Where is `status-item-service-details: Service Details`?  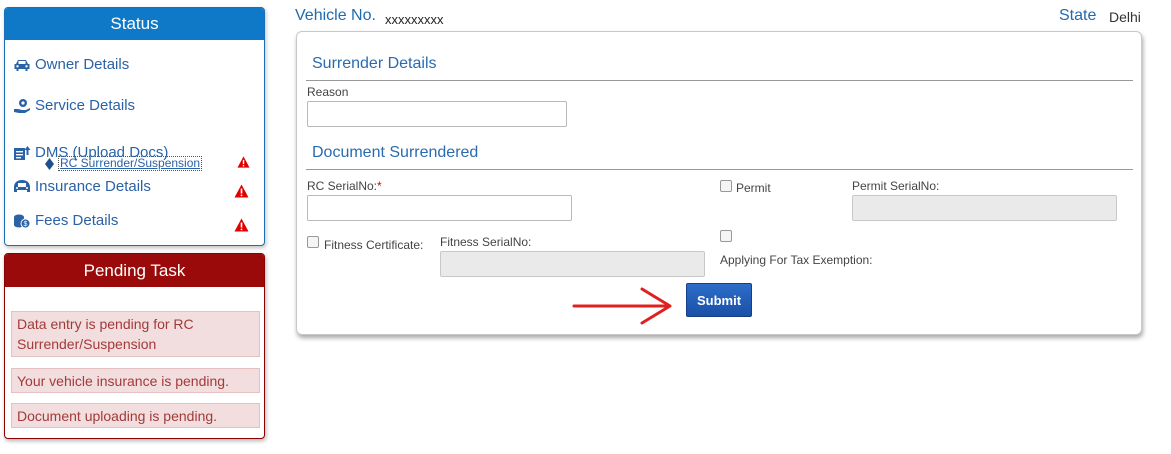 status-item-service-details: Service Details is located at coordinates (74, 105).